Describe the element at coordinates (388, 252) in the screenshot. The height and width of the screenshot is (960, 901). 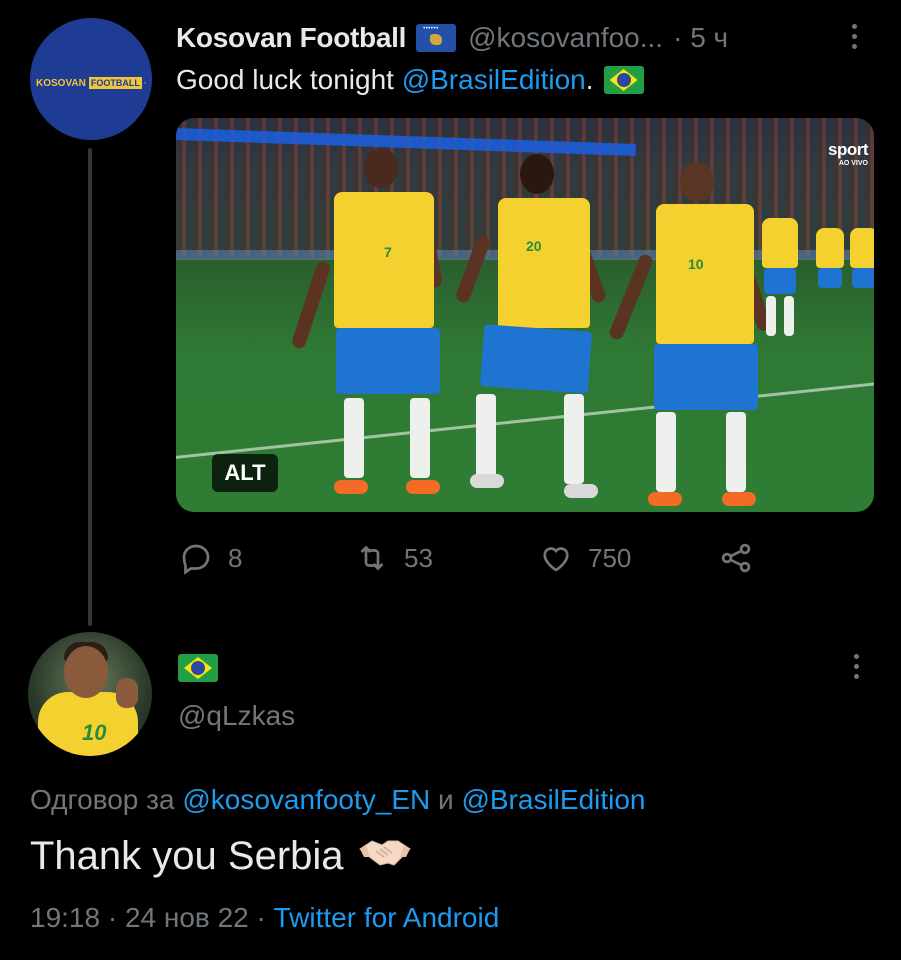
I see `shirt-number: 7` at that location.